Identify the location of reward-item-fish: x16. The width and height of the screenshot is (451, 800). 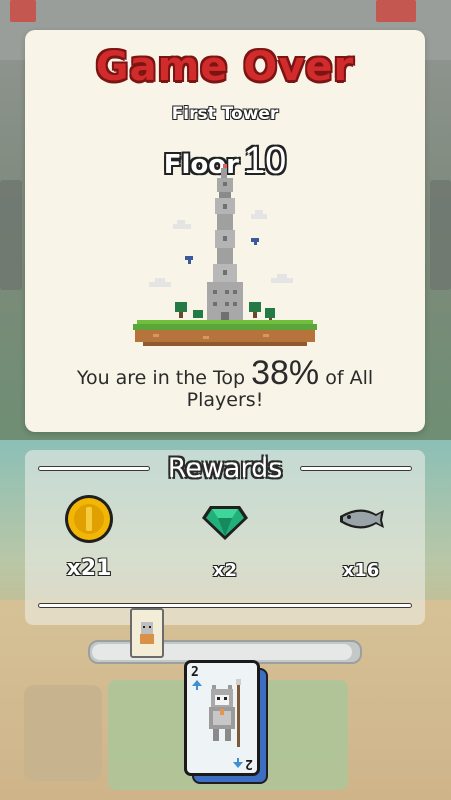
(361, 540).